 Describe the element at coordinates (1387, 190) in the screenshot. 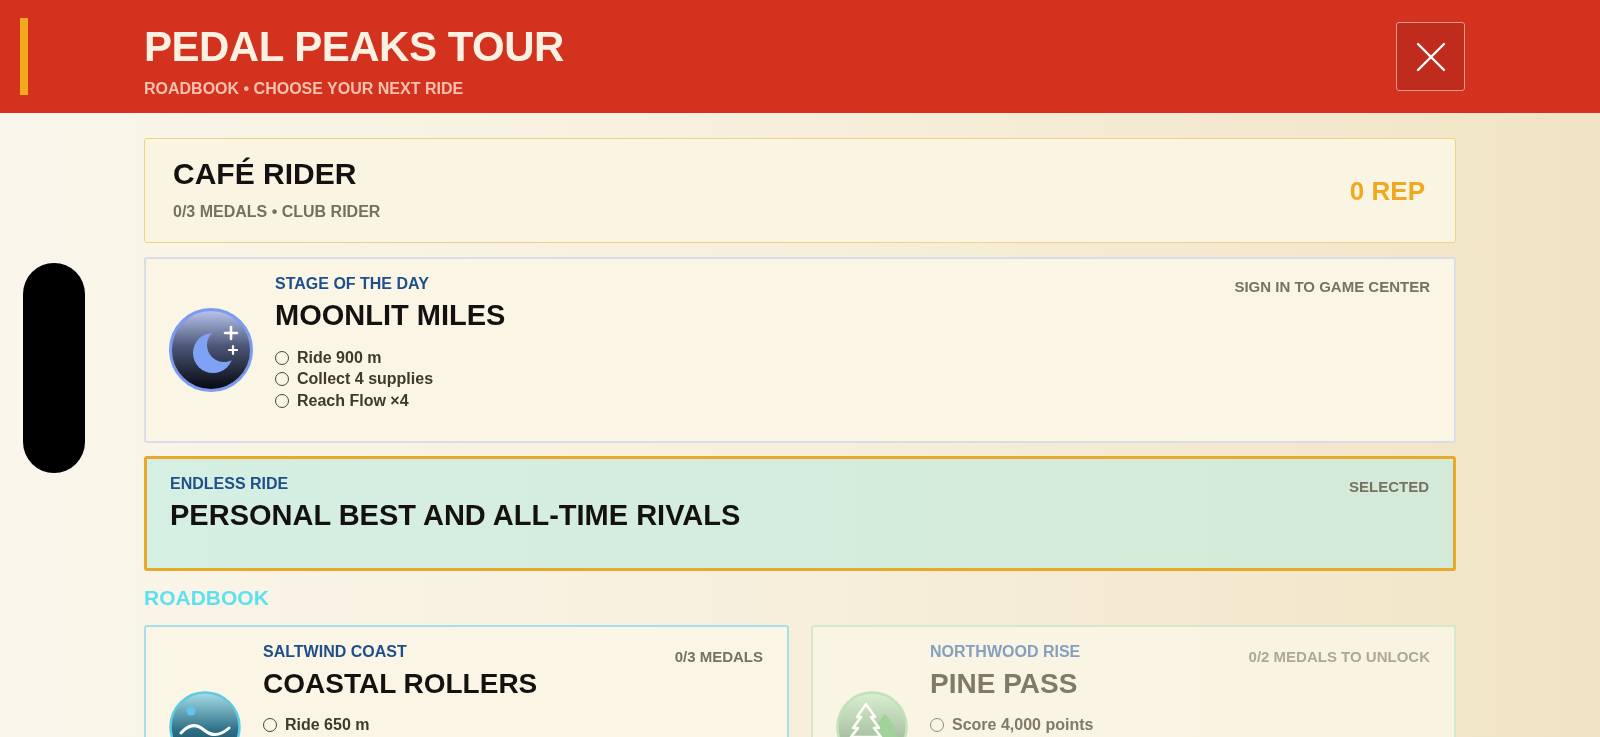

I see `rep-points: 0 REP` at that location.